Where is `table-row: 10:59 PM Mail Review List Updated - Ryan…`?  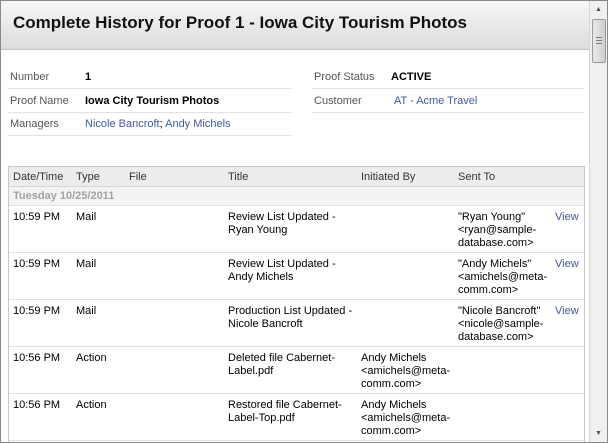 table-row: 10:59 PM Mail Review List Updated - Ryan… is located at coordinates (296, 229).